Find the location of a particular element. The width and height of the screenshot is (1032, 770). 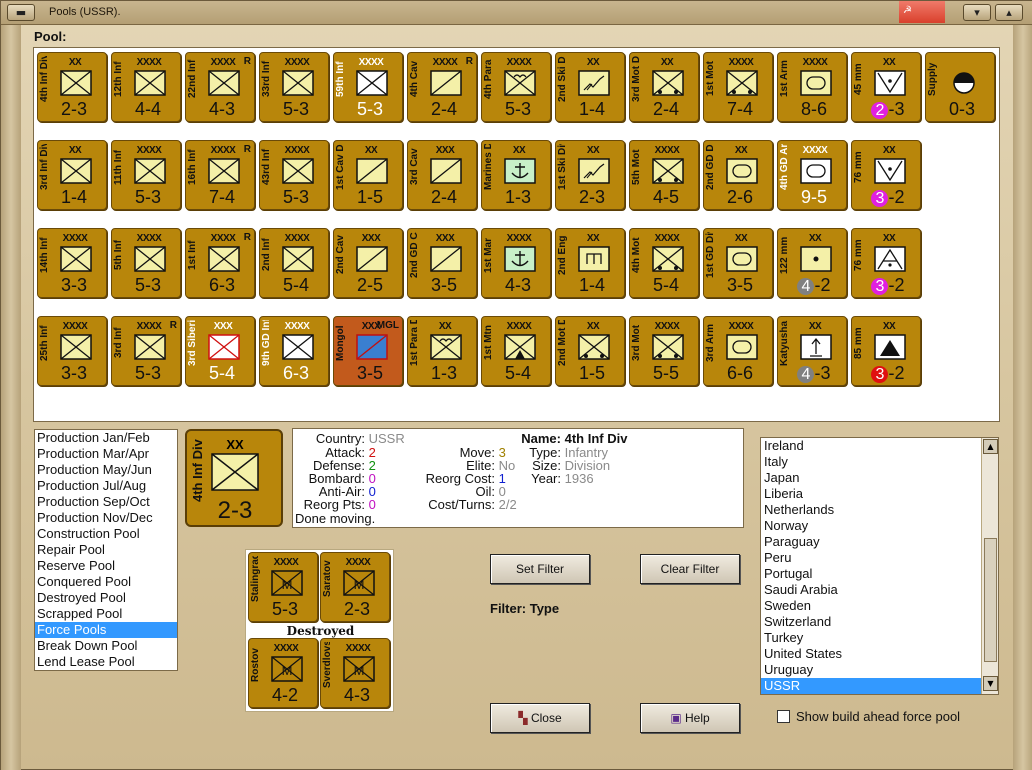

country-list-item: United States is located at coordinates (871, 654).